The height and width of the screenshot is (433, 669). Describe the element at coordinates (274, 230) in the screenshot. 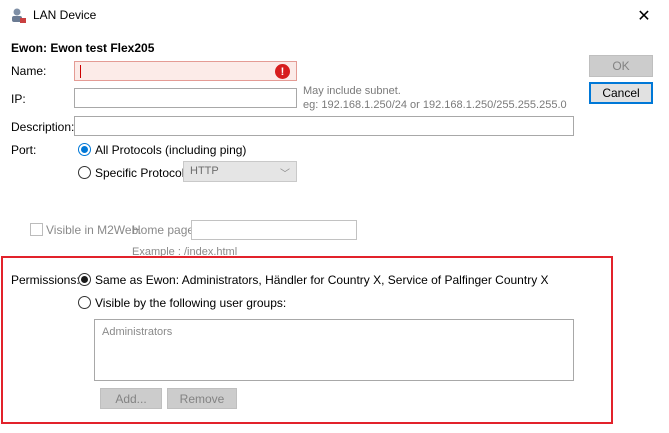

I see `home-page-input` at that location.